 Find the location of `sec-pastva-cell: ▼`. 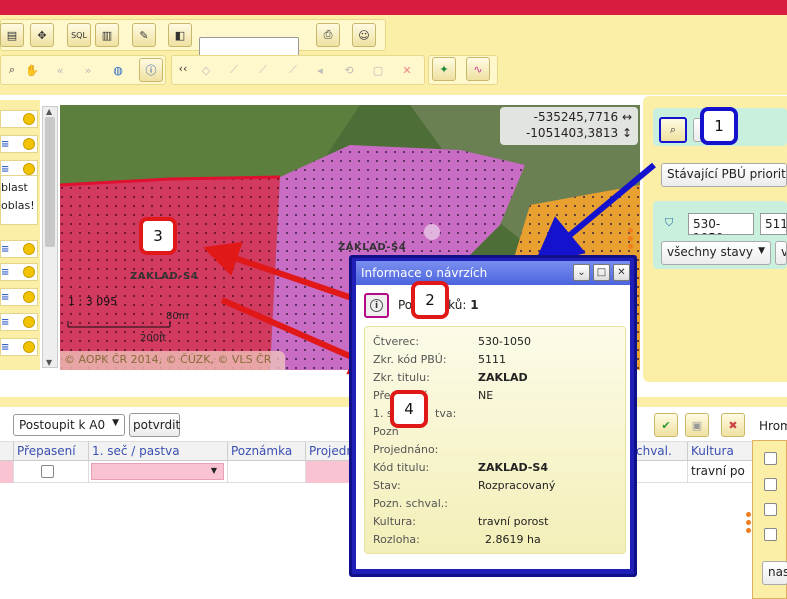

sec-pastva-cell: ▼ is located at coordinates (158, 472).